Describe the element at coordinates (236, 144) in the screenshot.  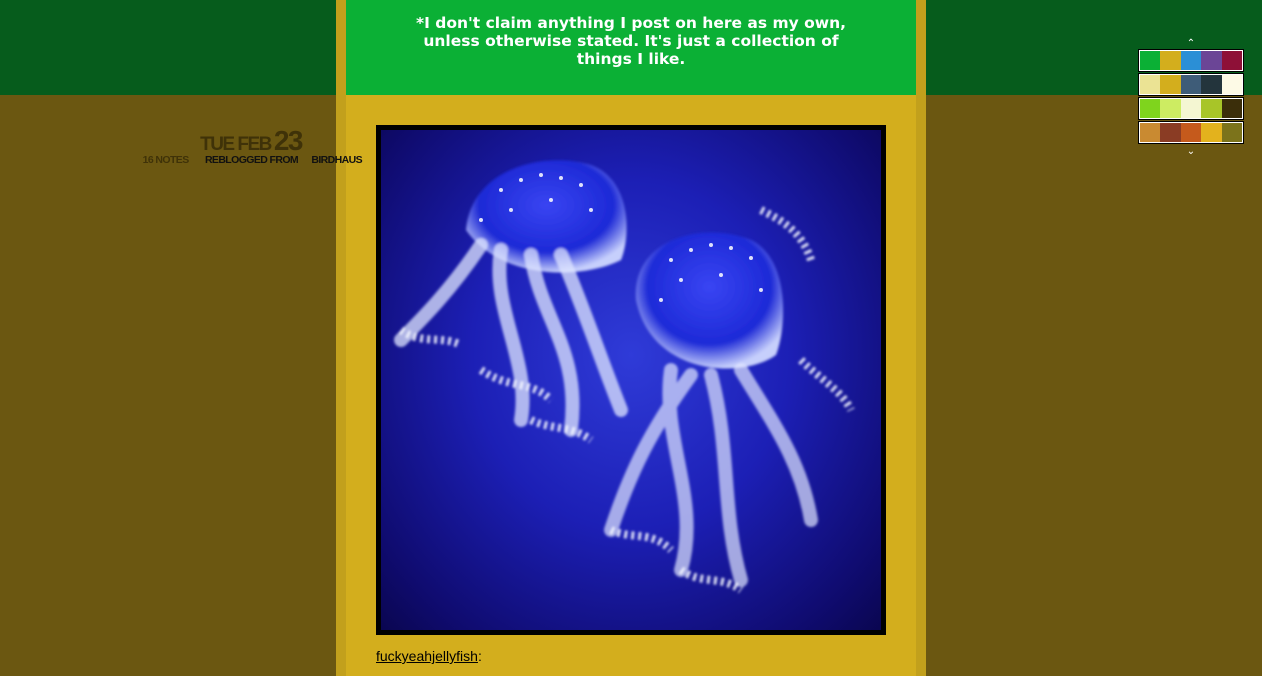
I see `post-date-month: TUE FEB` at that location.